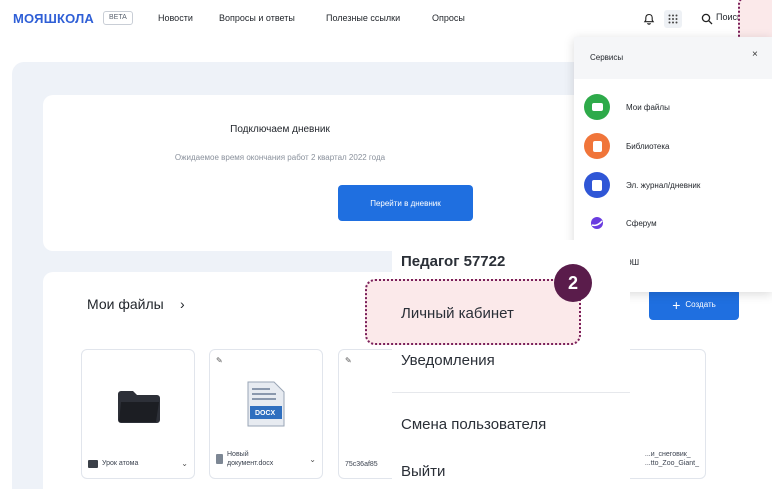  I want to click on service-label: Сферум, so click(641, 223).